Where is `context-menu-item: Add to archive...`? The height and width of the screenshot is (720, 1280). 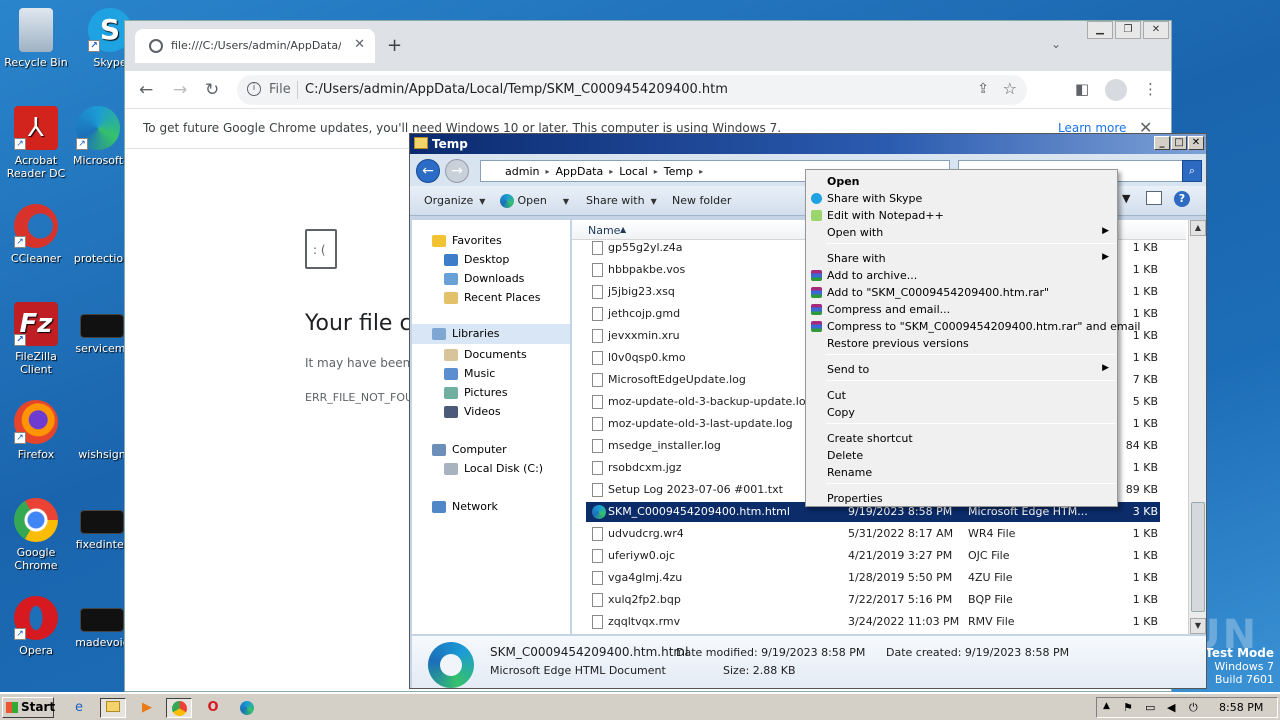 context-menu-item: Add to archive... is located at coordinates (961, 275).